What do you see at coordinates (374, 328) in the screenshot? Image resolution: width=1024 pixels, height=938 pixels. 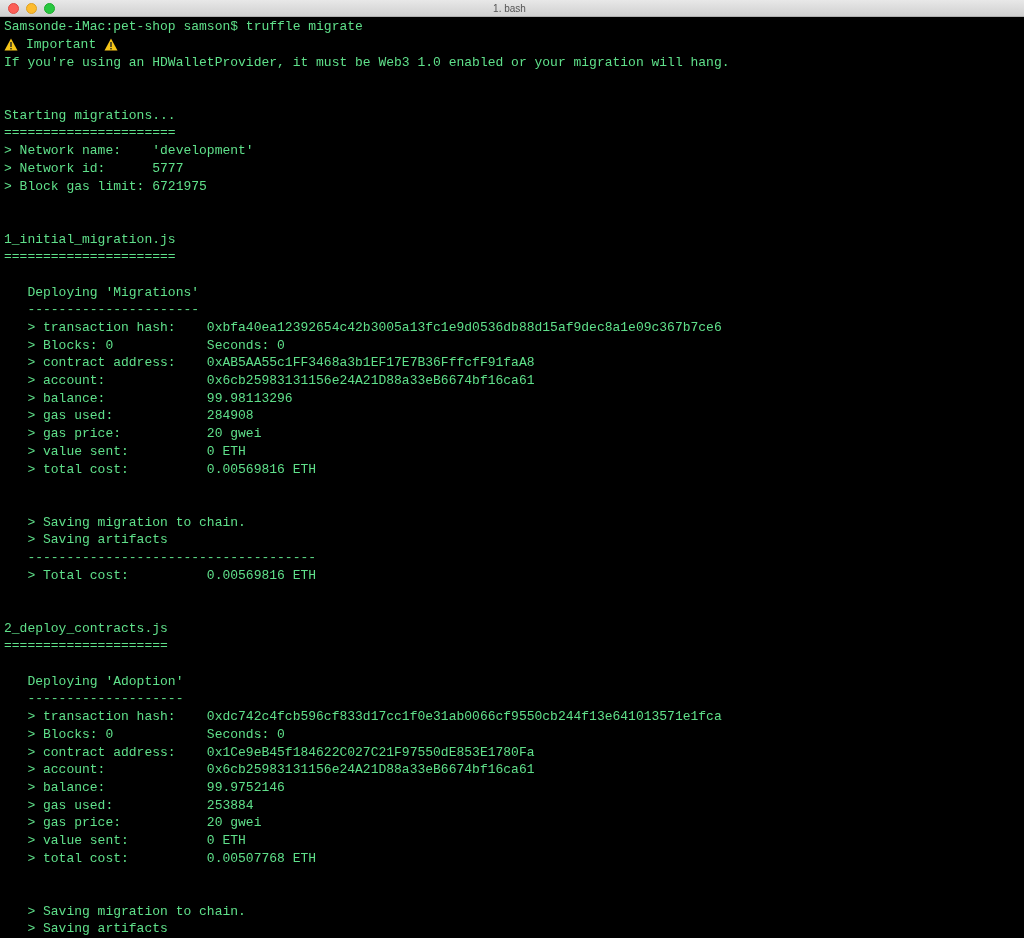 I see `terminal-line: > transaction hash: 0xbfa40ea12392654c42b3005a13fc1e9d0536db88d15af9dec8a1e09c367b7ce6` at bounding box center [374, 328].